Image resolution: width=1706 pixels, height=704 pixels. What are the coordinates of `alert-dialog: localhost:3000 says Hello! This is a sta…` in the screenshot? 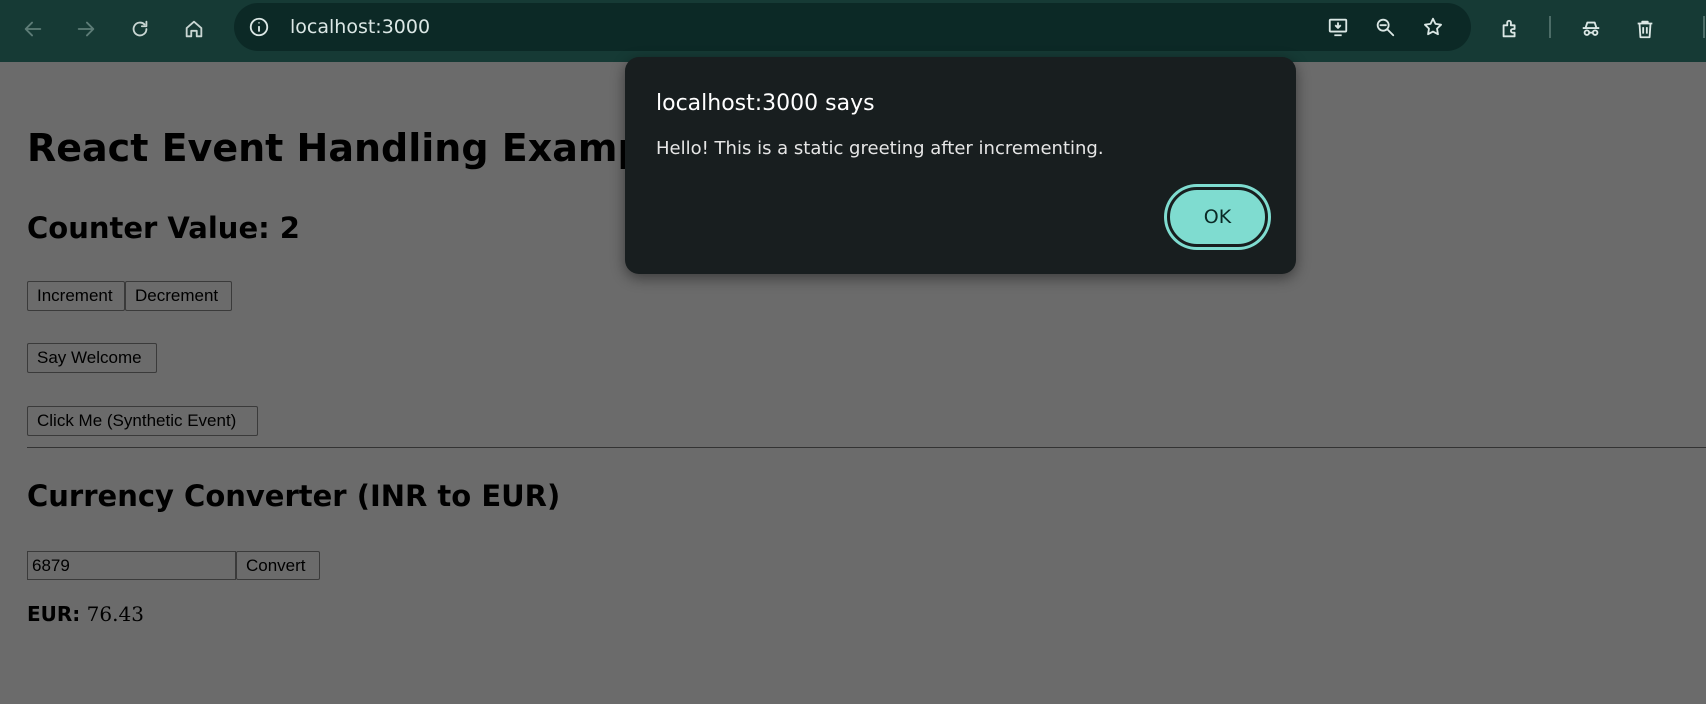 It's located at (960, 165).